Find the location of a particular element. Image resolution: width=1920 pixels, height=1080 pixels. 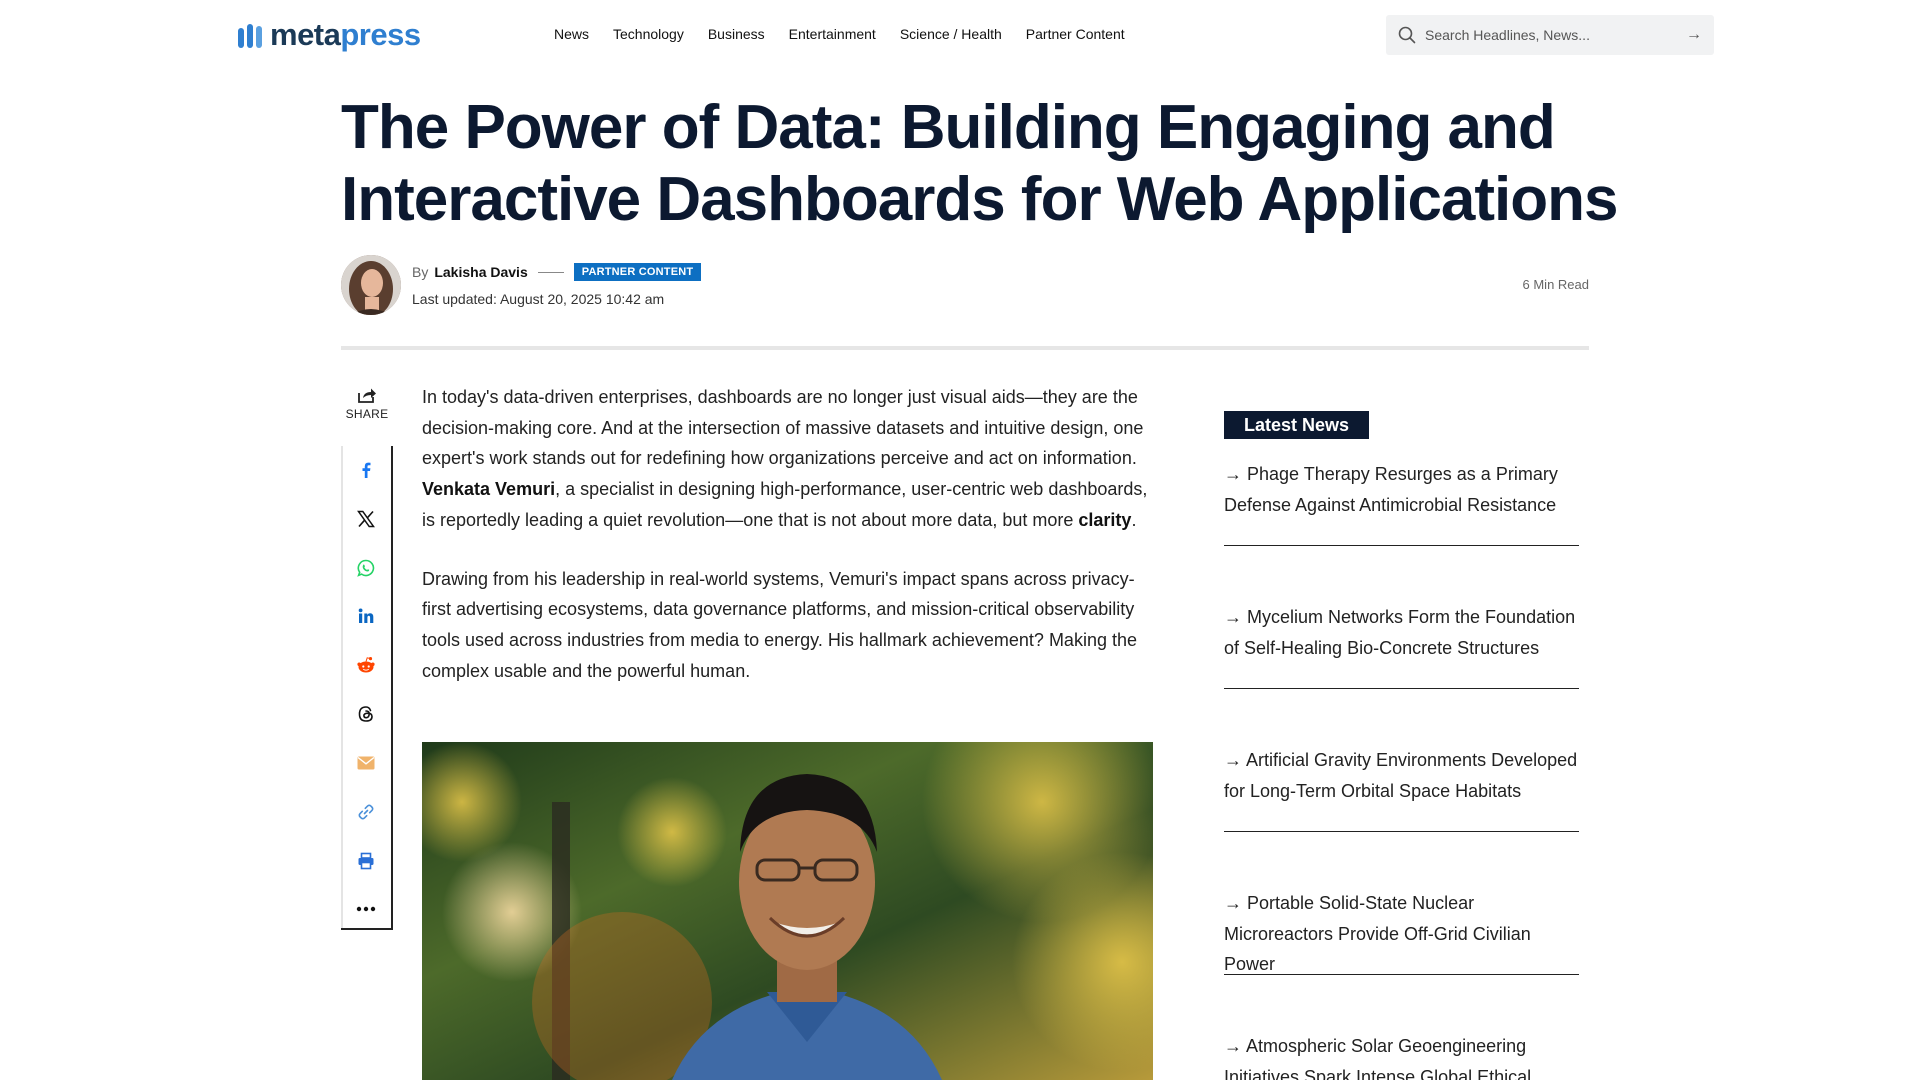

logo-text-press: press is located at coordinates (380, 34).